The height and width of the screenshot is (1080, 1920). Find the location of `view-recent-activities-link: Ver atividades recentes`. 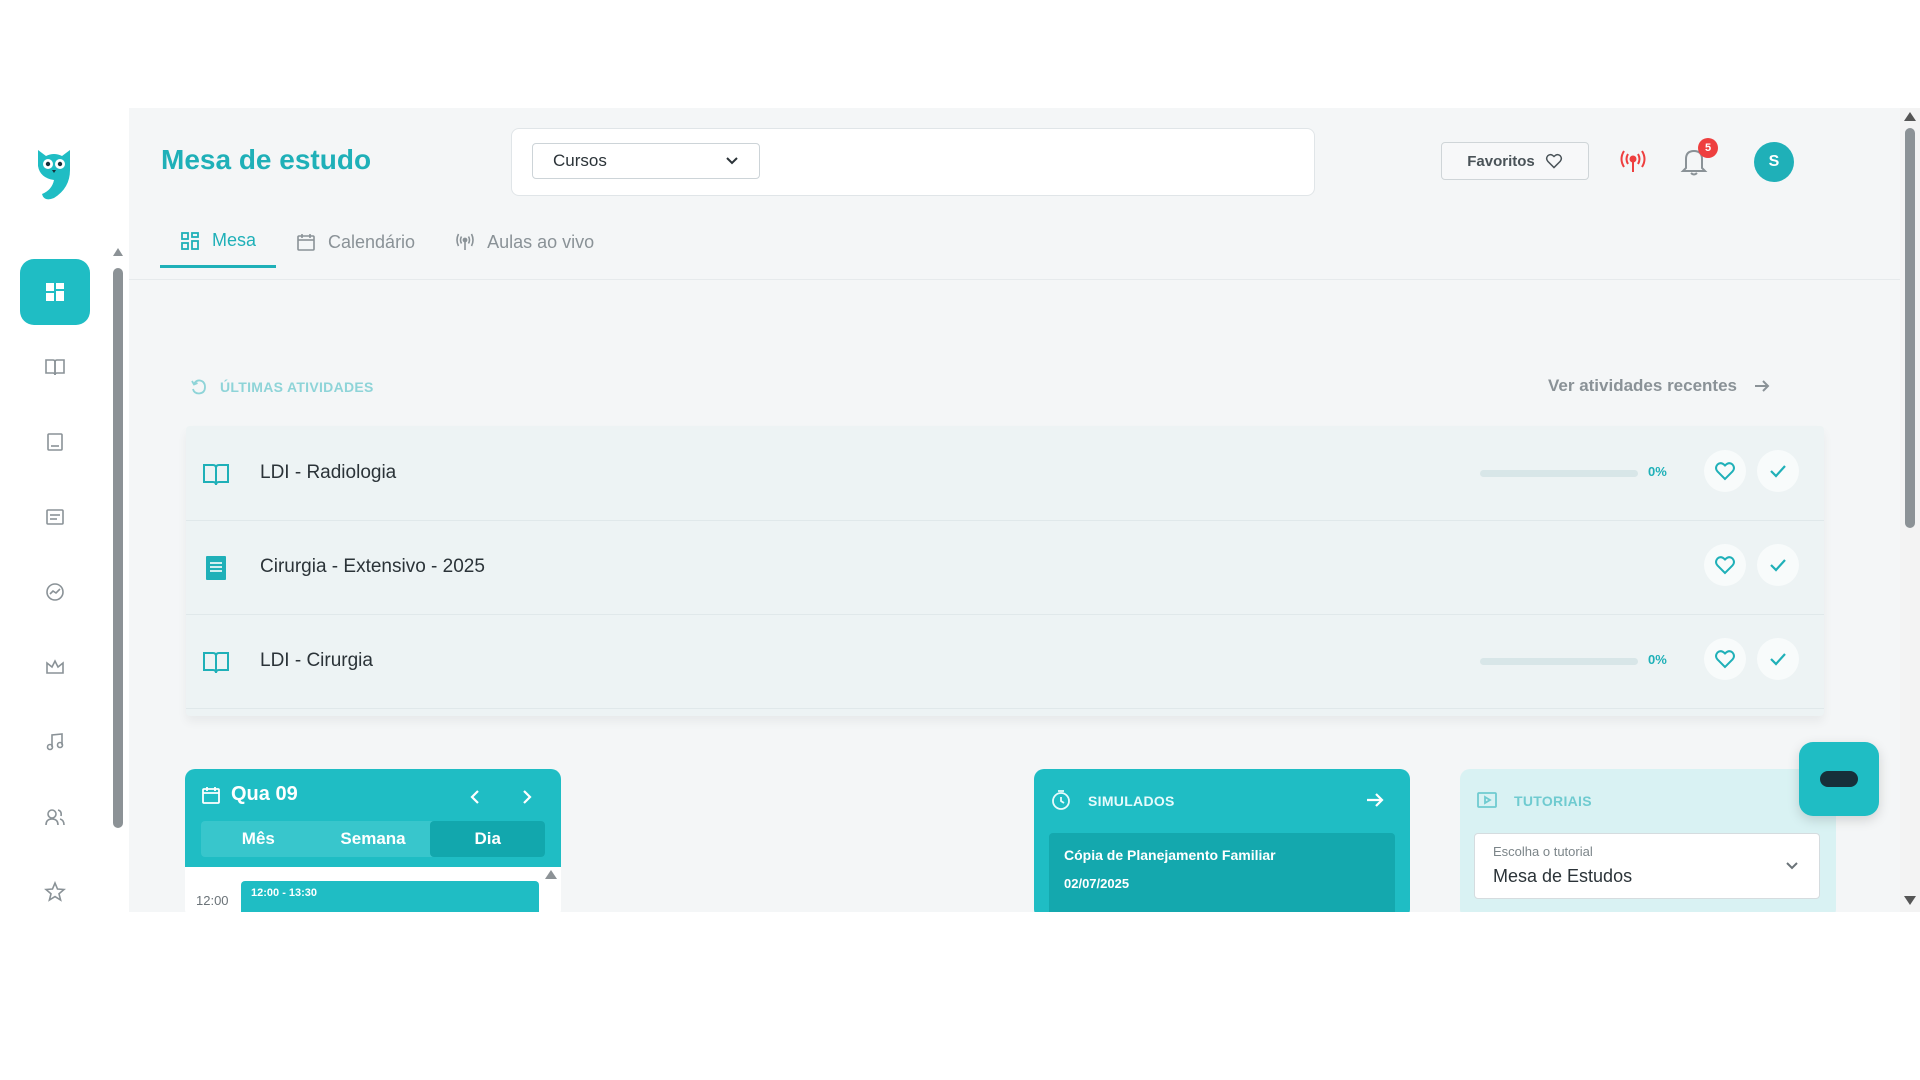

view-recent-activities-link: Ver atividades recentes is located at coordinates (1659, 386).